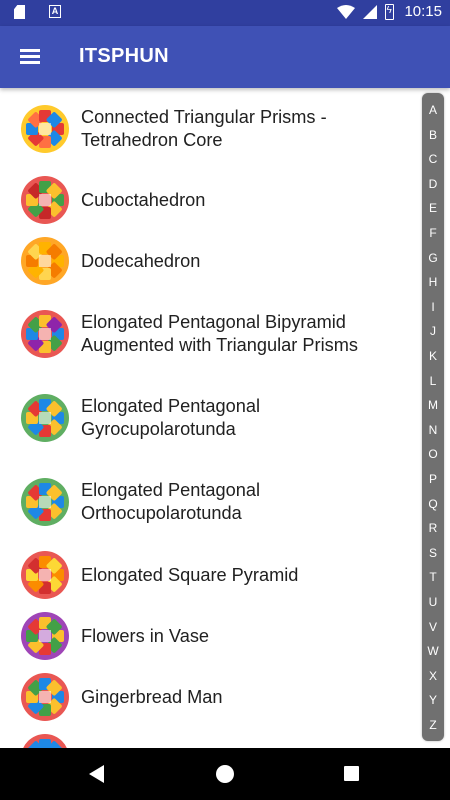  I want to click on list-item: Cuboctahedron, so click(209, 200).